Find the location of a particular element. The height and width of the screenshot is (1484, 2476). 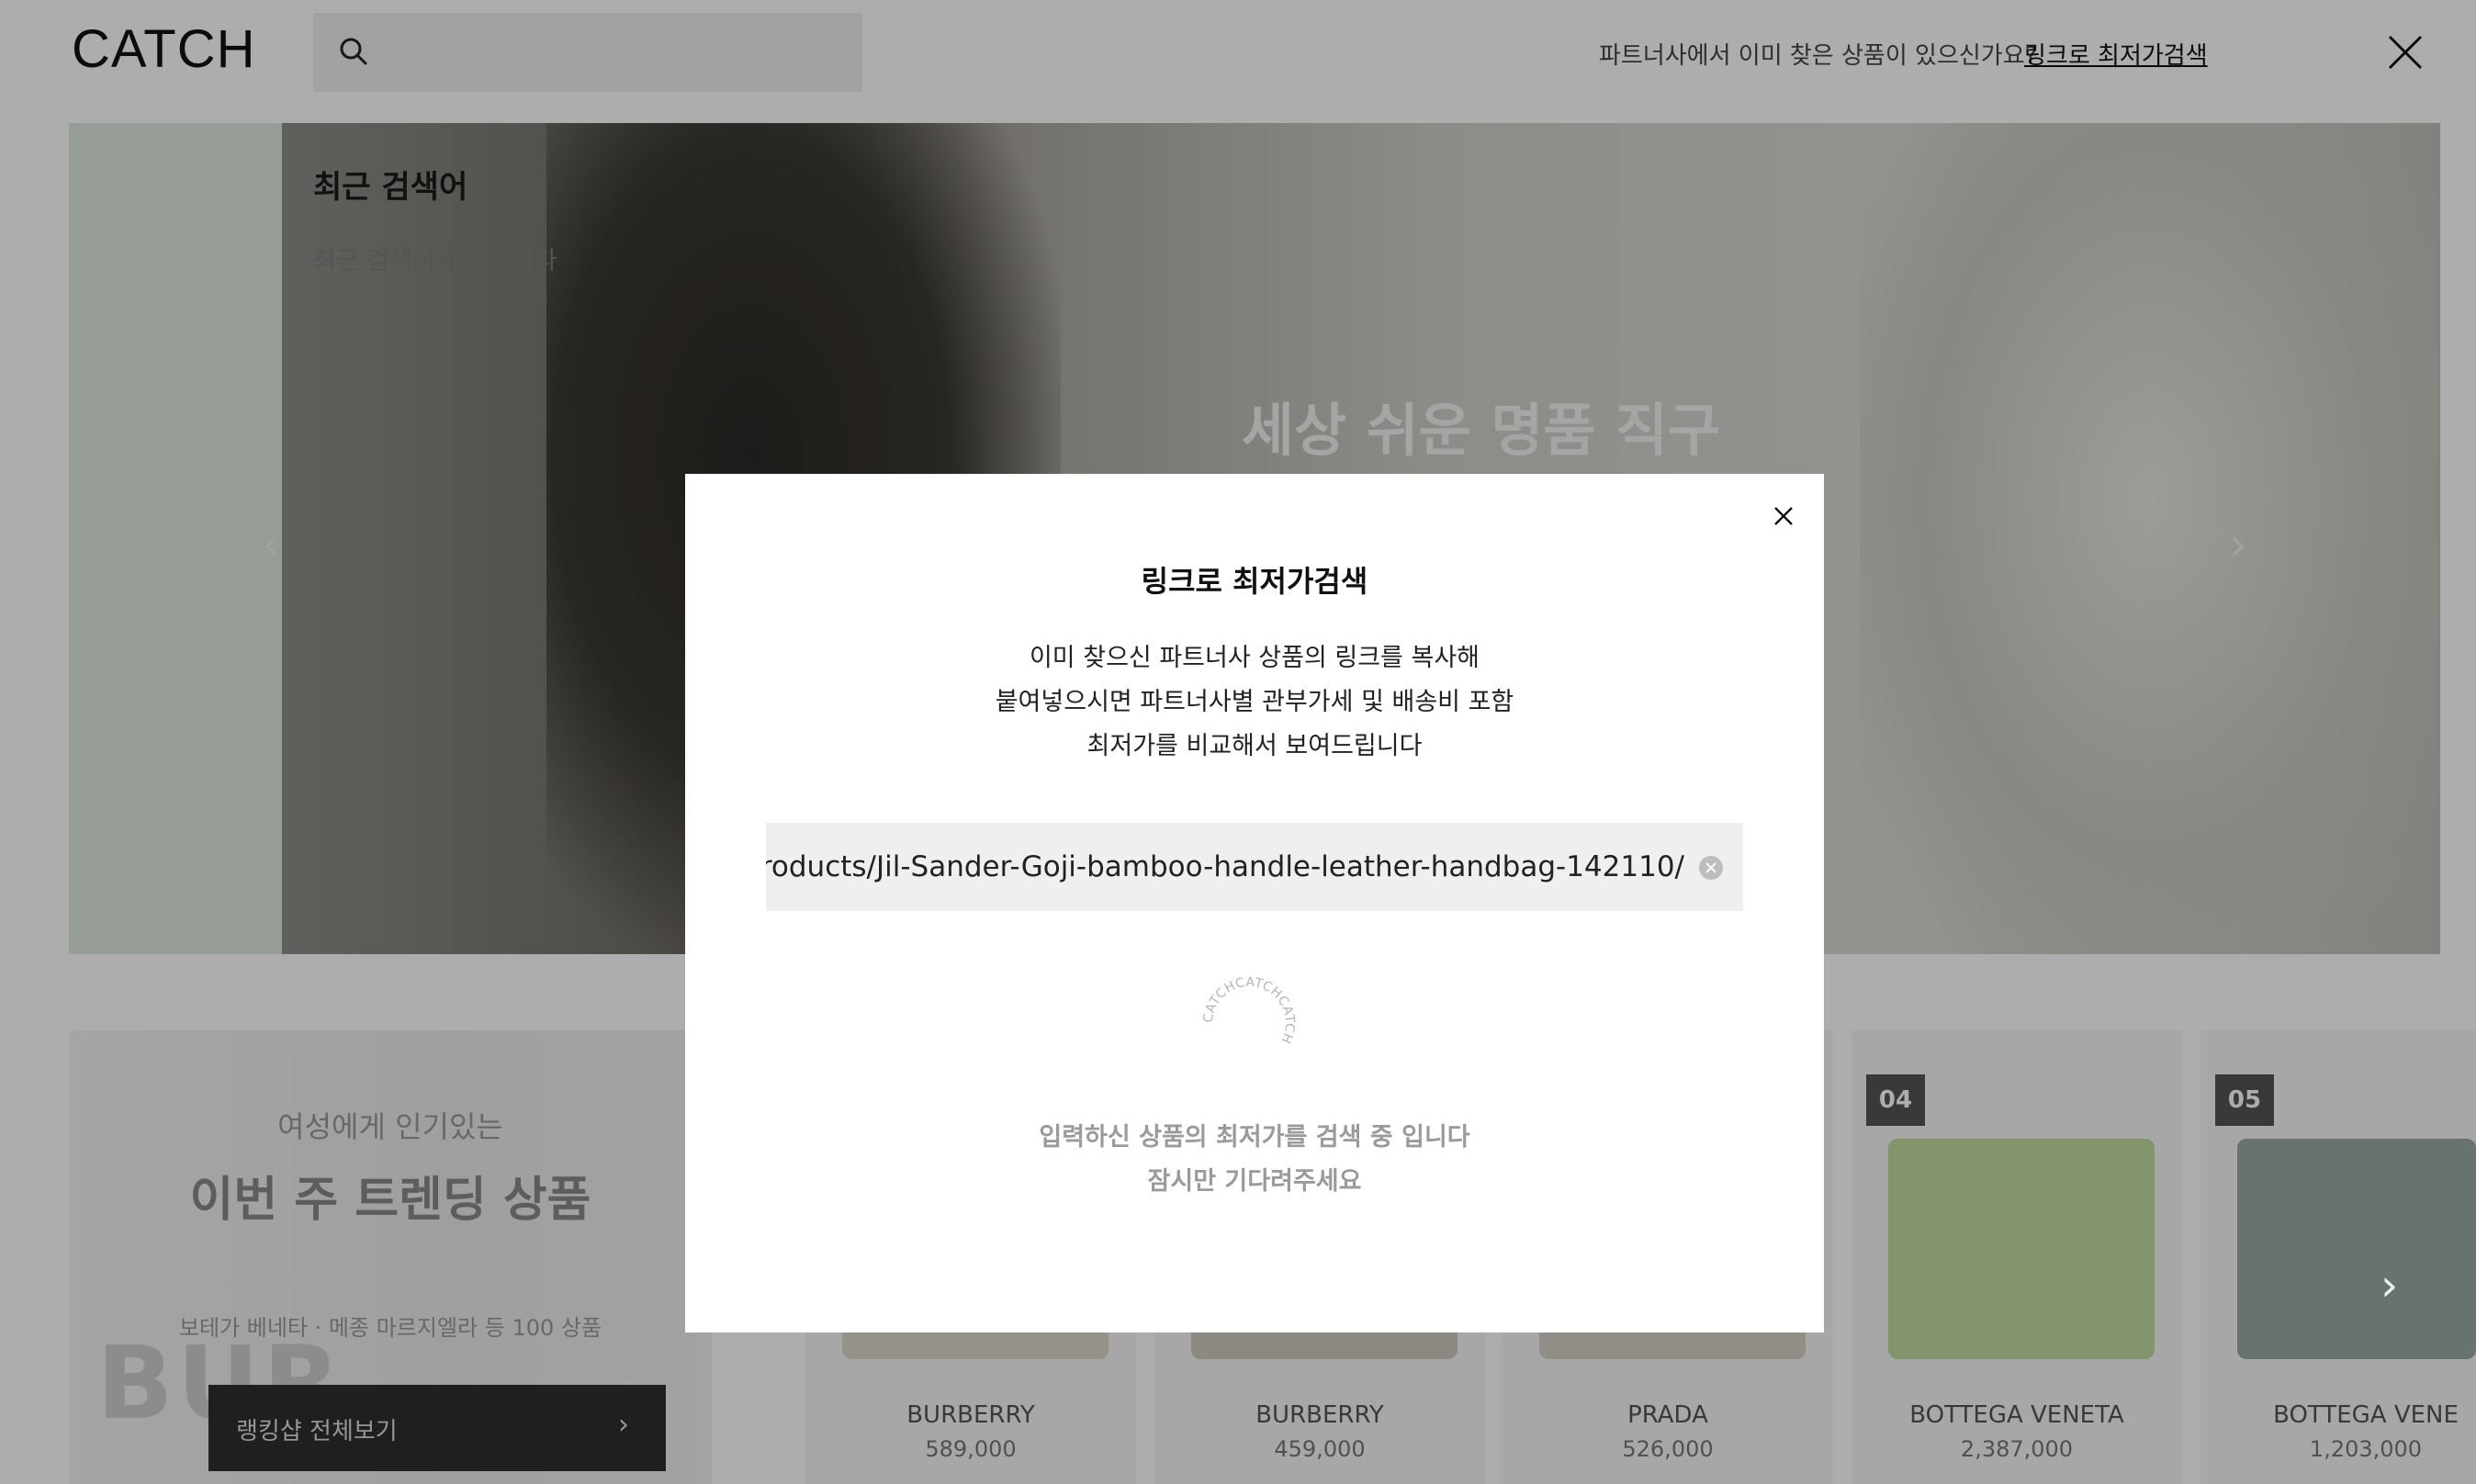

loading-message-line: 입력하신 상품의 최저가를 검색 중 입니다 is located at coordinates (1254, 1138).